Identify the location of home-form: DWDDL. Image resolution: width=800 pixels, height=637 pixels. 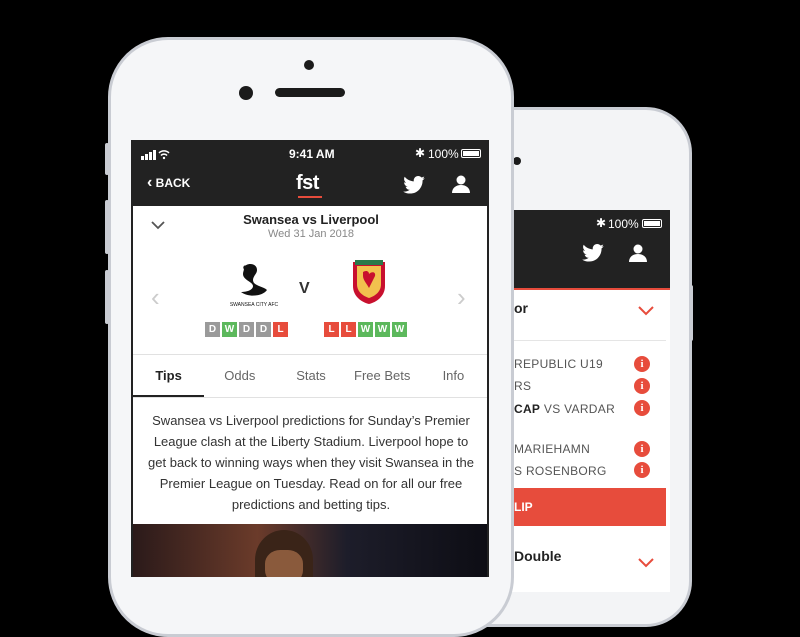
(247, 328).